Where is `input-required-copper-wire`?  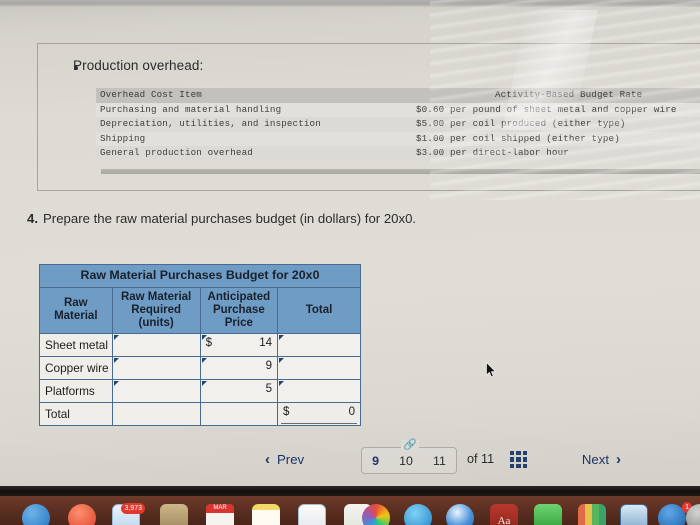
input-required-copper-wire is located at coordinates (156, 367).